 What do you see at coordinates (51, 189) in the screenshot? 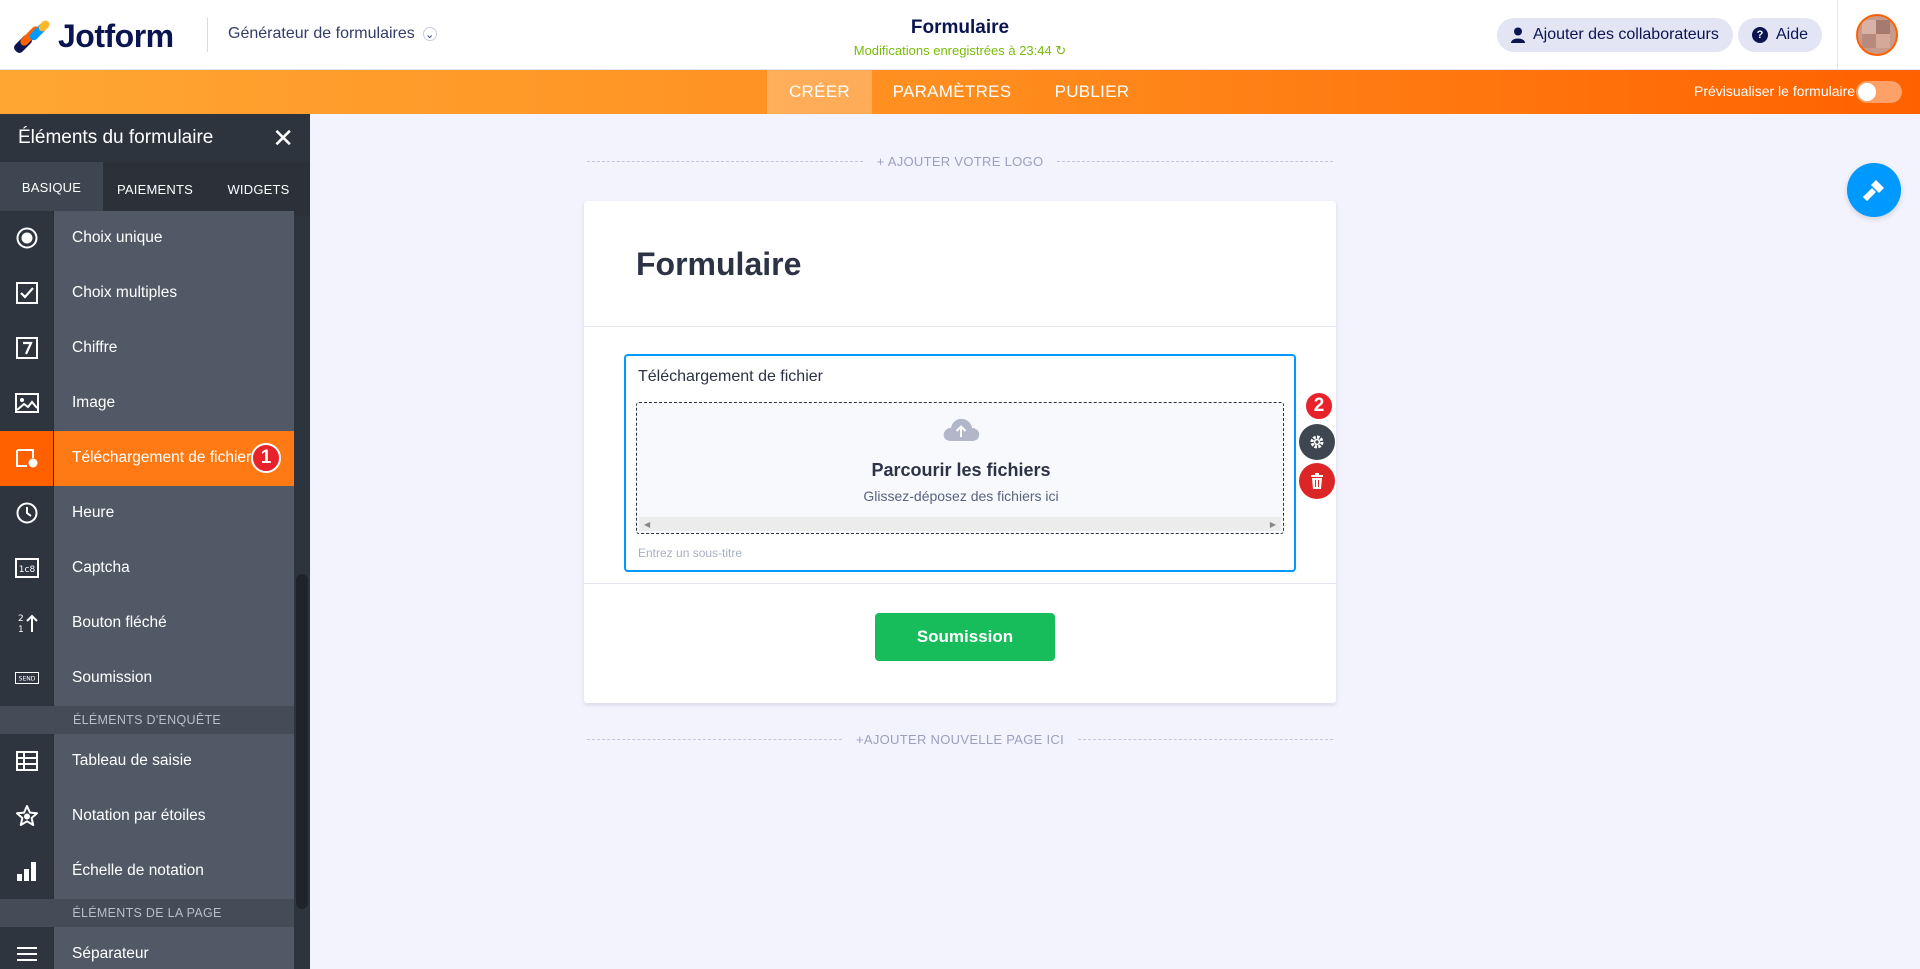
I see `sidebar-tab-basic: BASIQUE` at bounding box center [51, 189].